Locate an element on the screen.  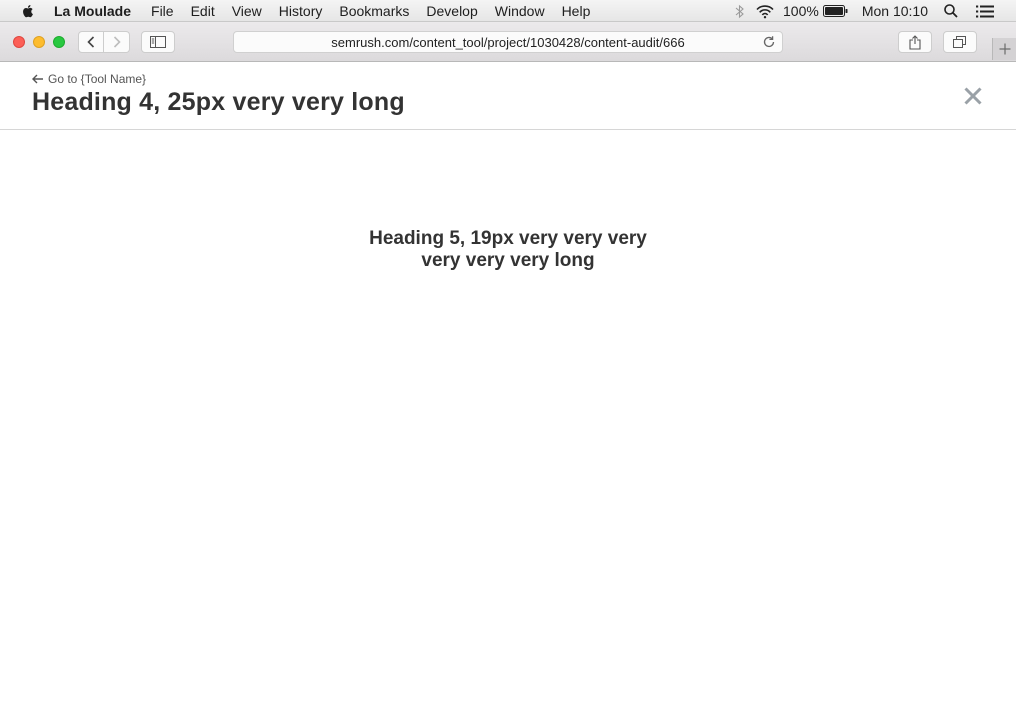
notification-center-icon is located at coordinates (985, 11).